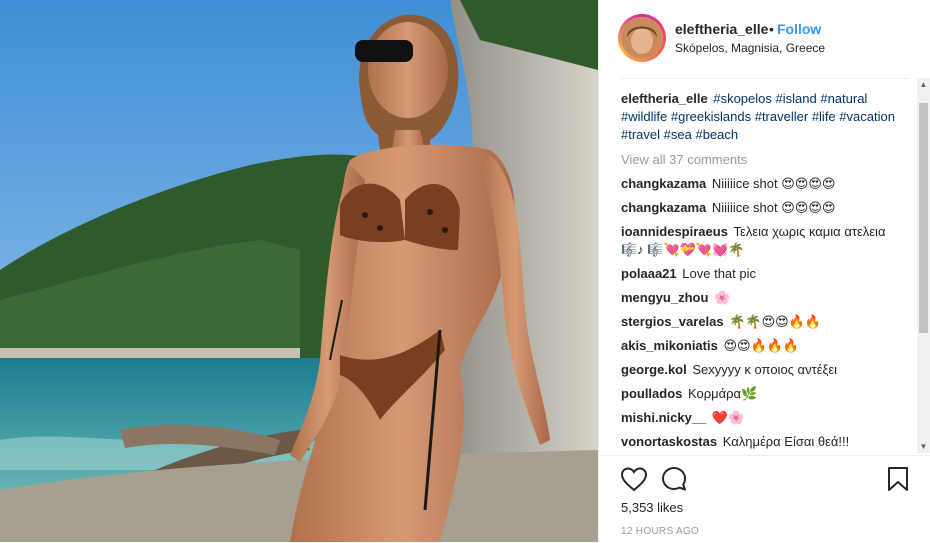  I want to click on comment-text: Sexyyyy κ οποιος αντέξει, so click(765, 369).